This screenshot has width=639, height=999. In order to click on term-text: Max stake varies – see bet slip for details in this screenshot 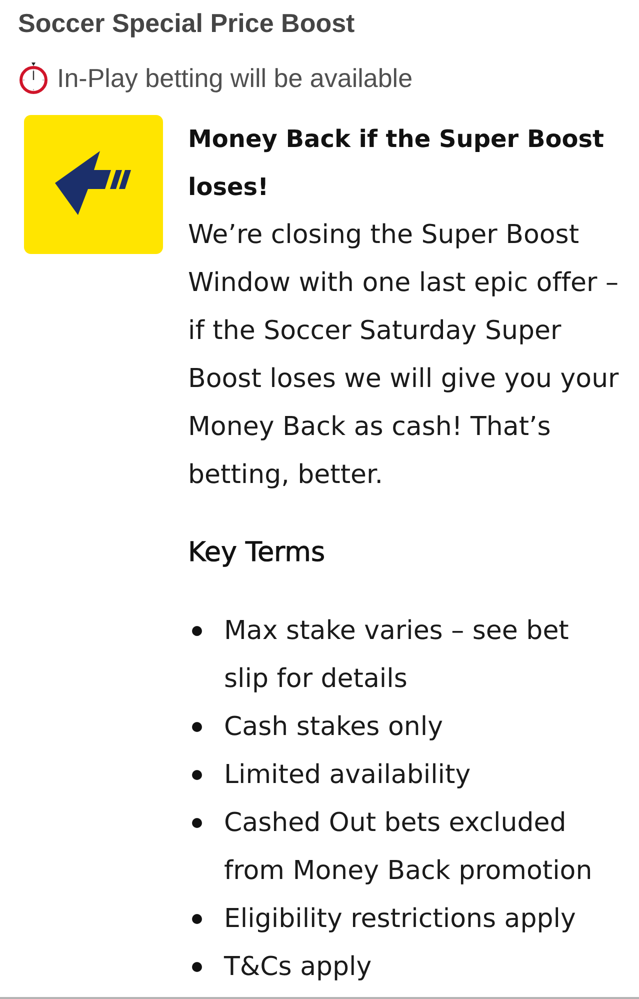, I will do `click(397, 655)`.